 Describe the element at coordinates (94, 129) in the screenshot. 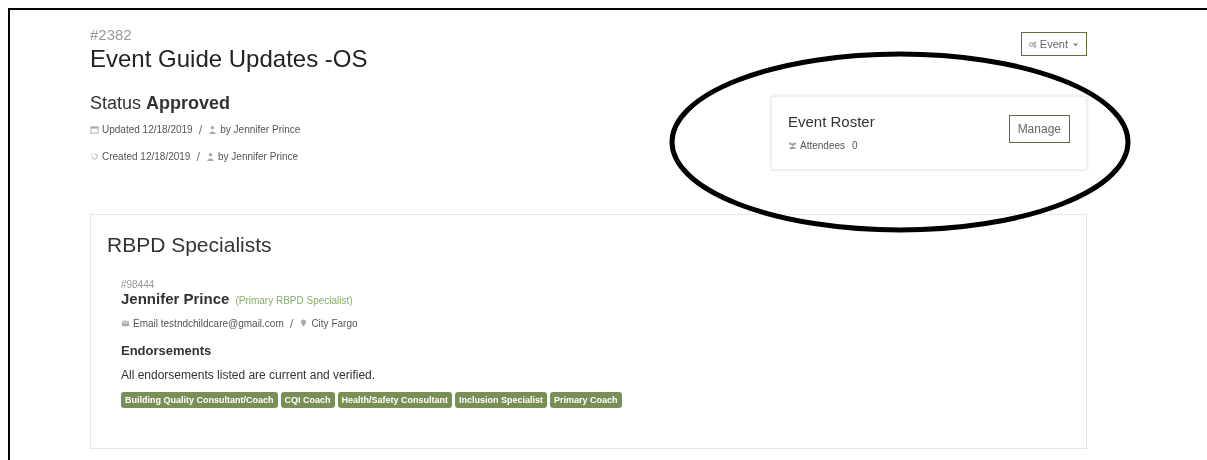

I see `calendar-icon` at that location.